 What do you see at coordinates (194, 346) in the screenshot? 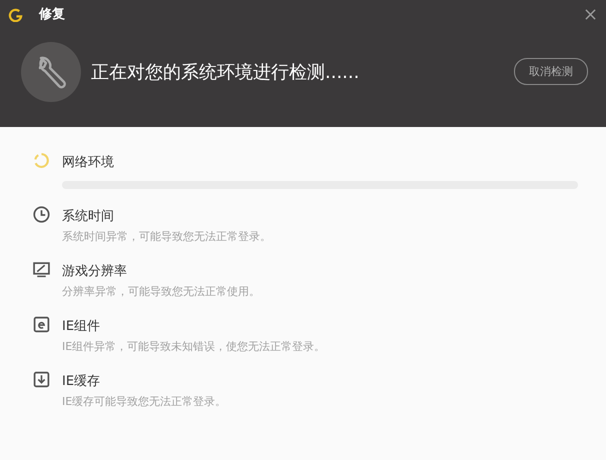
I see `check-description: IE组件异常，可能导致未知错误，使您无法正常登录。` at bounding box center [194, 346].